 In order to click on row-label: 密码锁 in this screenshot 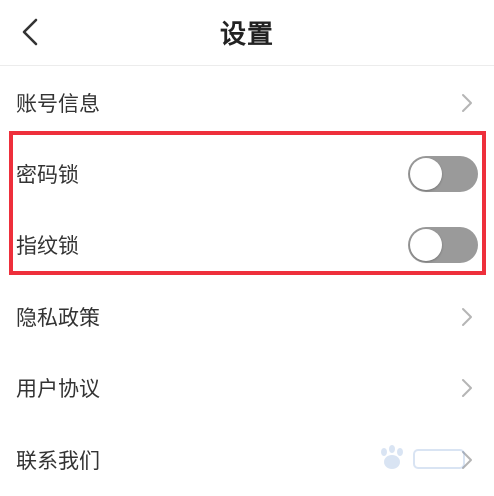, I will do `click(47, 175)`.